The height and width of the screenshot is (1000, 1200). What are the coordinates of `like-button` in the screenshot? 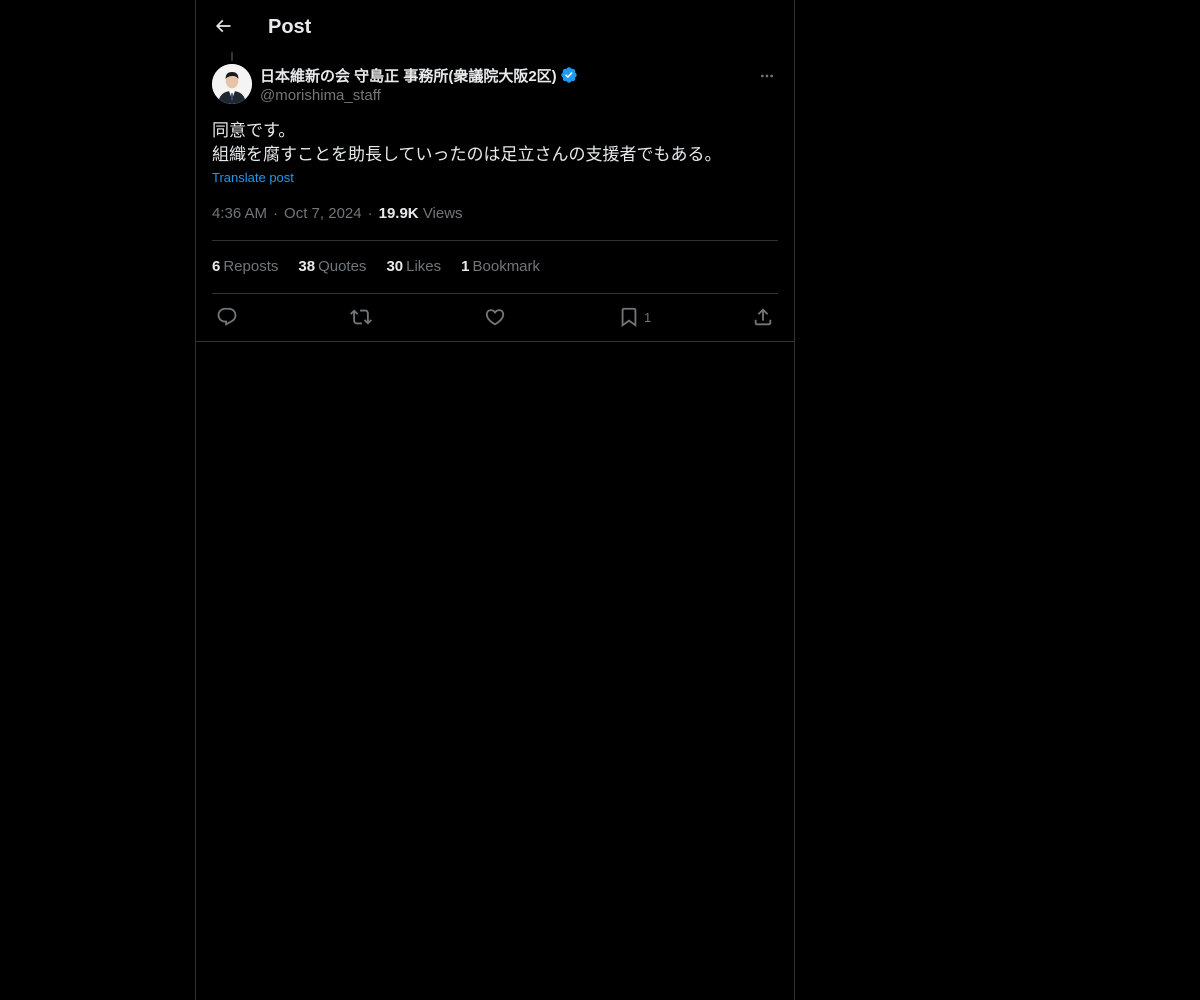 It's located at (495, 317).